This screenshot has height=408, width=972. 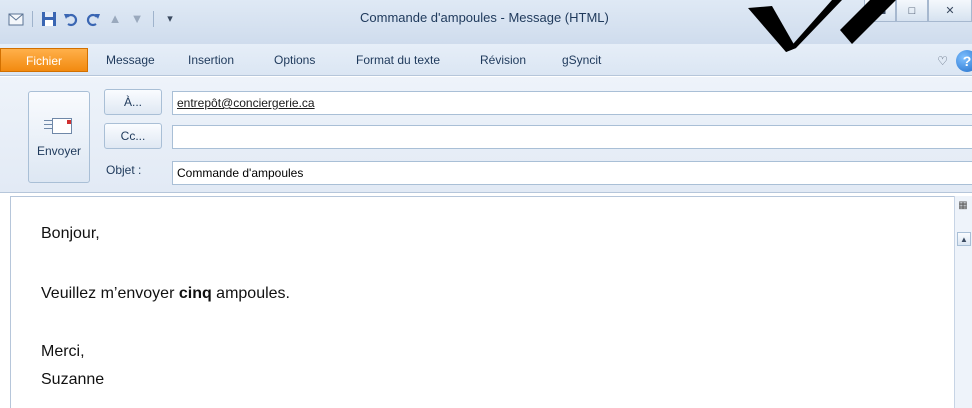 What do you see at coordinates (137, 19) in the screenshot?
I see `down-icon: ▼` at bounding box center [137, 19].